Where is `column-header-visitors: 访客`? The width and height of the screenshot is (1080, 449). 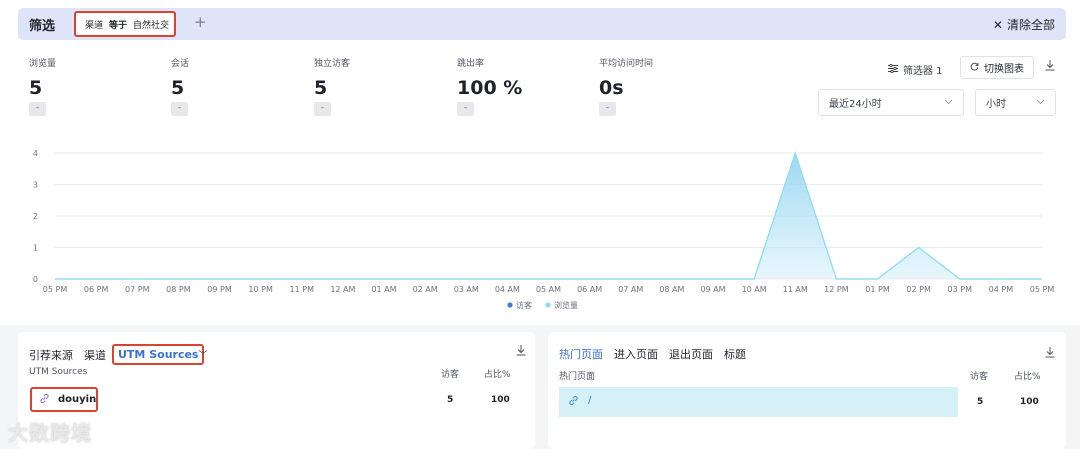 column-header-visitors: 访客 is located at coordinates (979, 377).